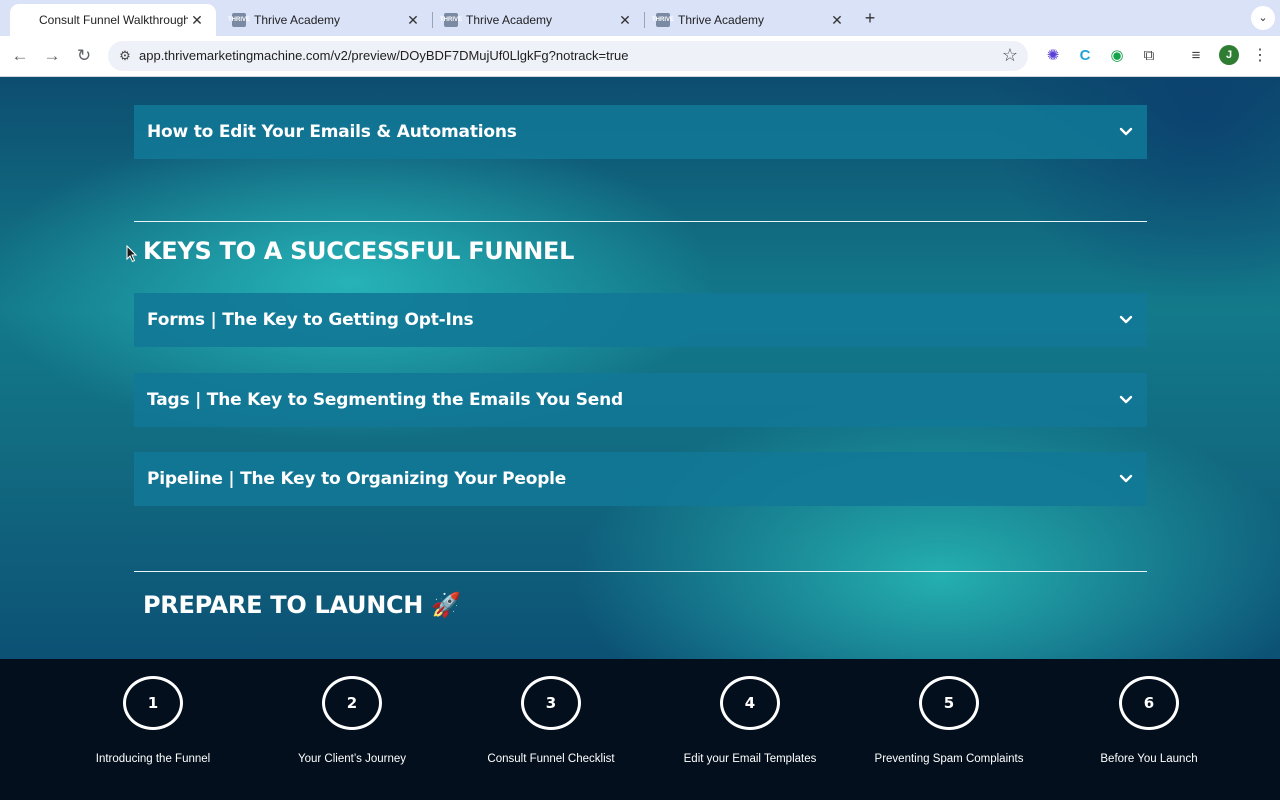 This screenshot has height=800, width=1280. Describe the element at coordinates (870, 18) in the screenshot. I see `new-tab-button: +` at that location.